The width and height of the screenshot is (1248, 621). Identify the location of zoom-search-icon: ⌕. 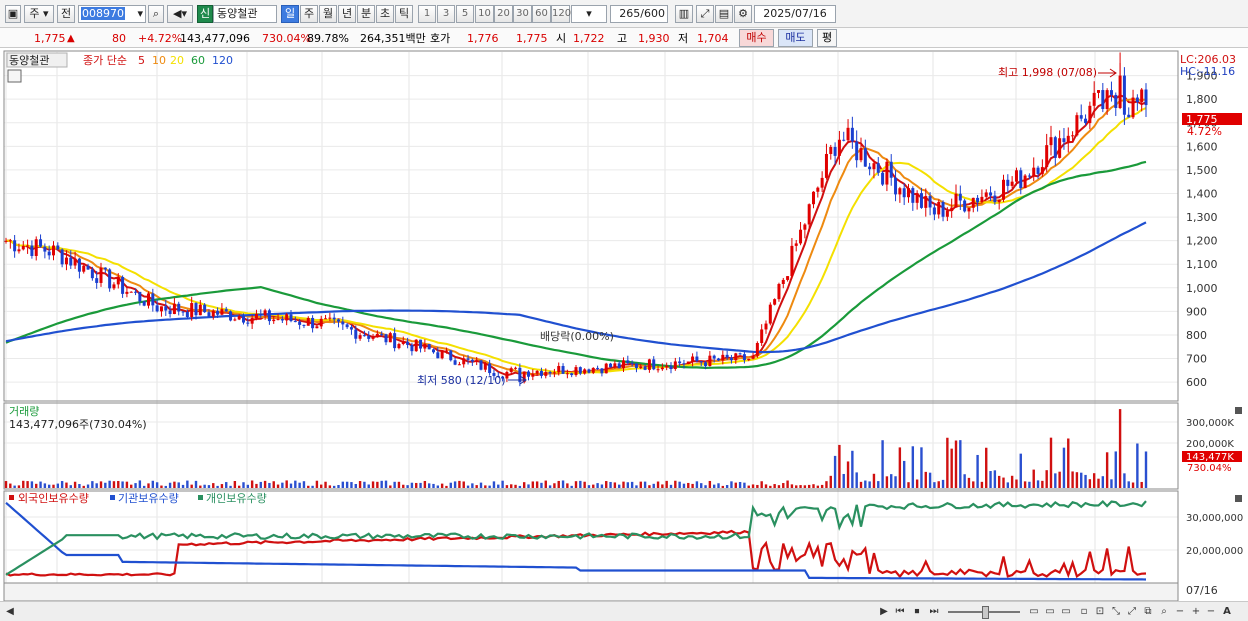
(1164, 612).